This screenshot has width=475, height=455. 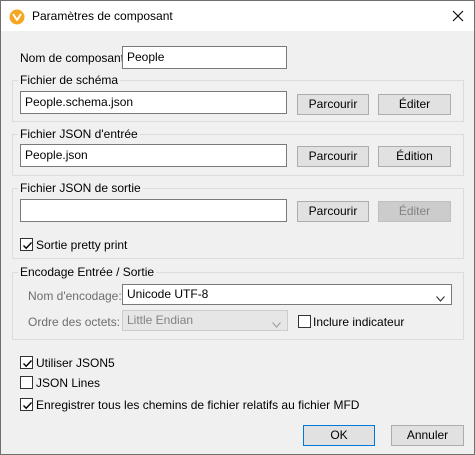 What do you see at coordinates (304, 321) in the screenshot?
I see `include-bom-checkbox` at bounding box center [304, 321].